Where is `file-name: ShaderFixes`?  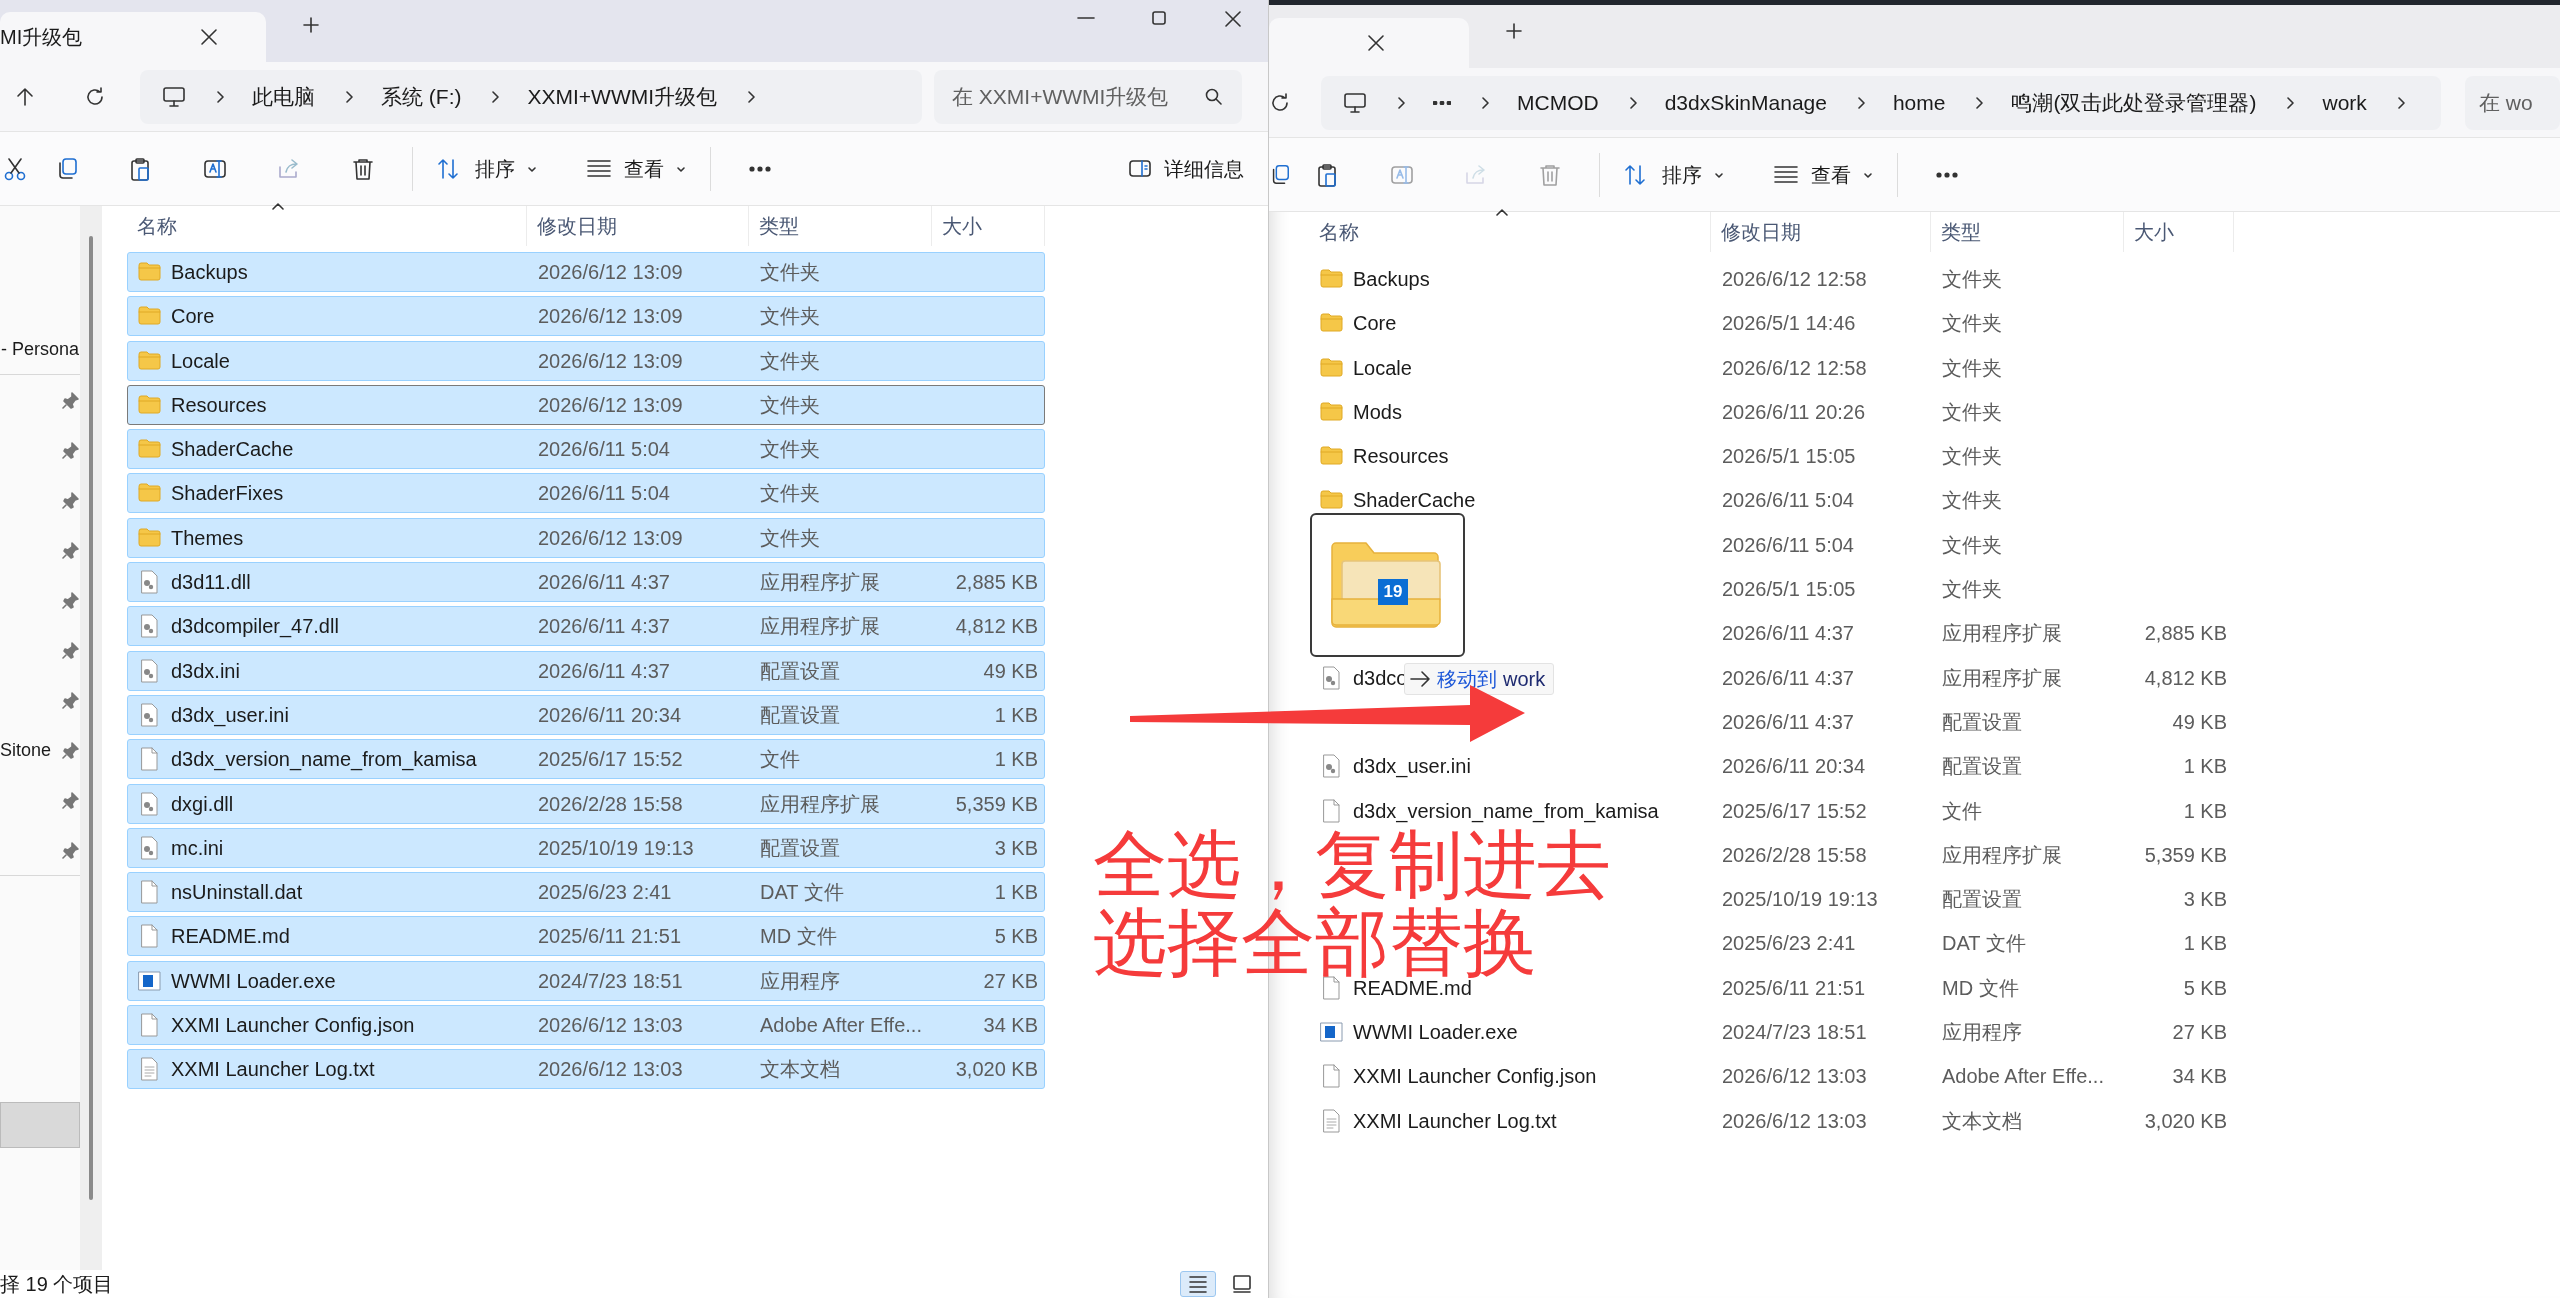
file-name: ShaderFixes is located at coordinates (227, 494).